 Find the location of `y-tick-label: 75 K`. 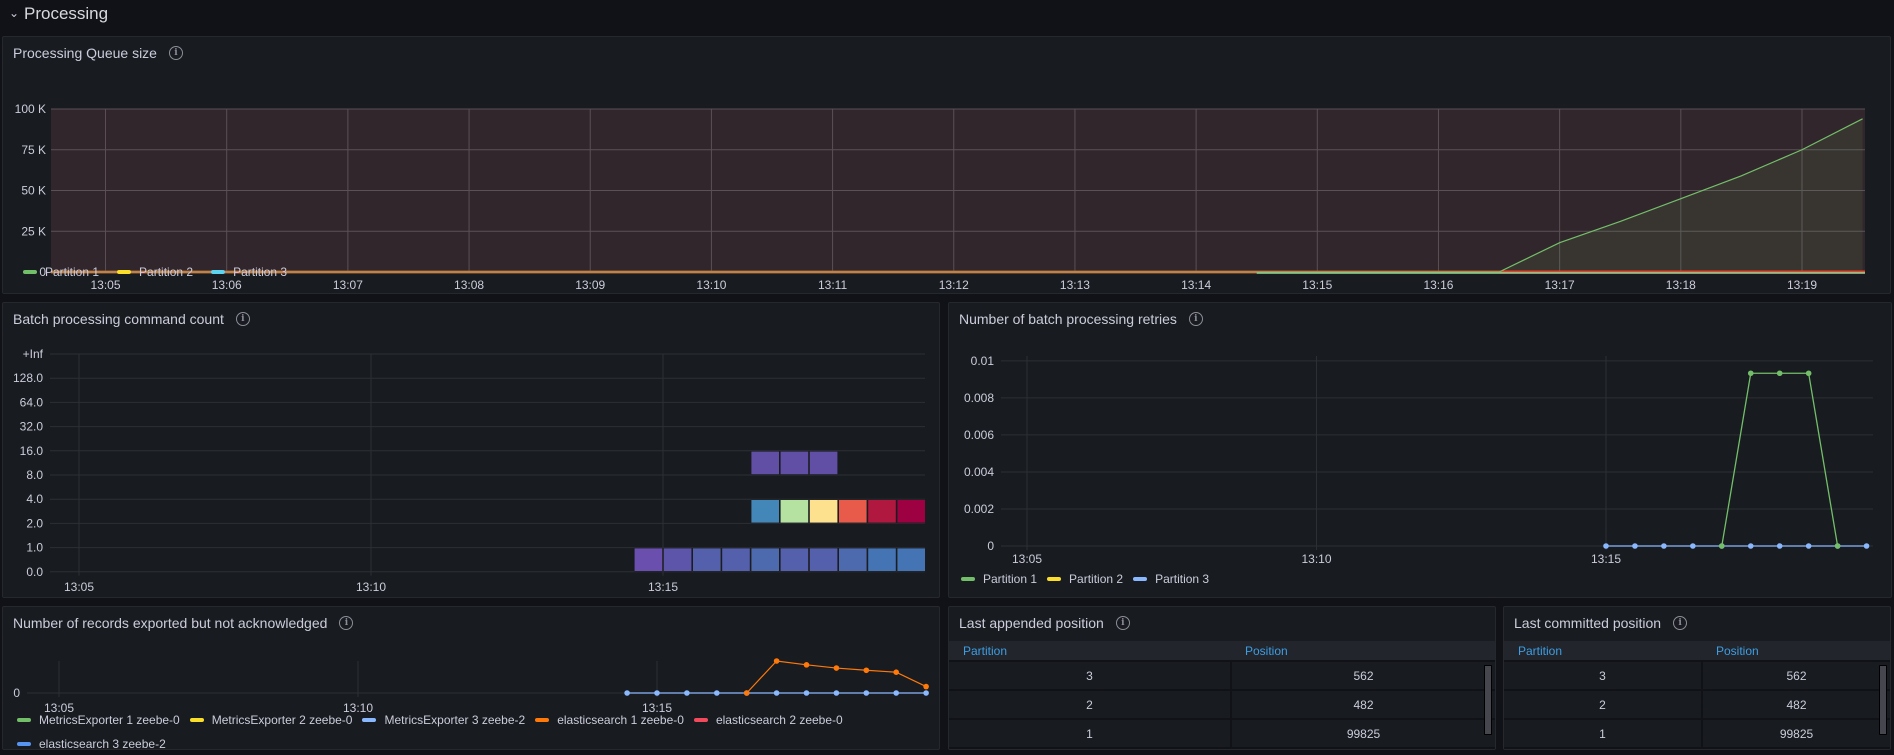

y-tick-label: 75 K is located at coordinates (33, 150).